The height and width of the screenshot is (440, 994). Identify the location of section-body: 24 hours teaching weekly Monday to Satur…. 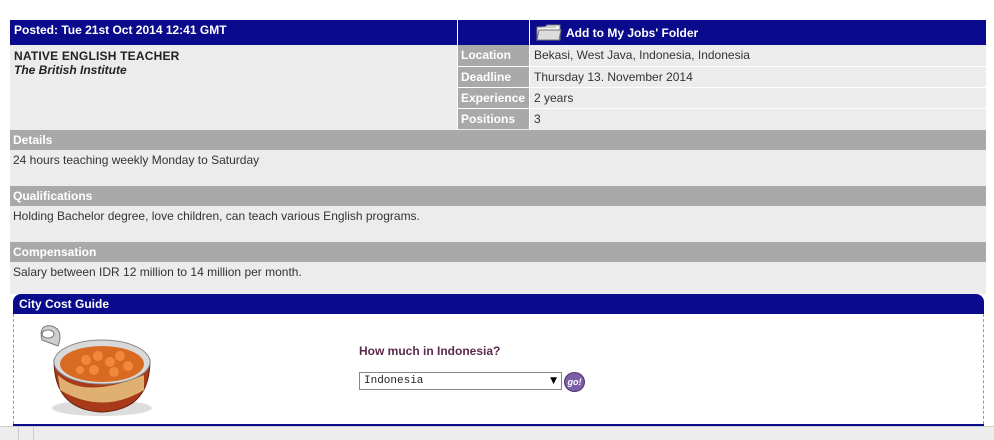
(498, 168).